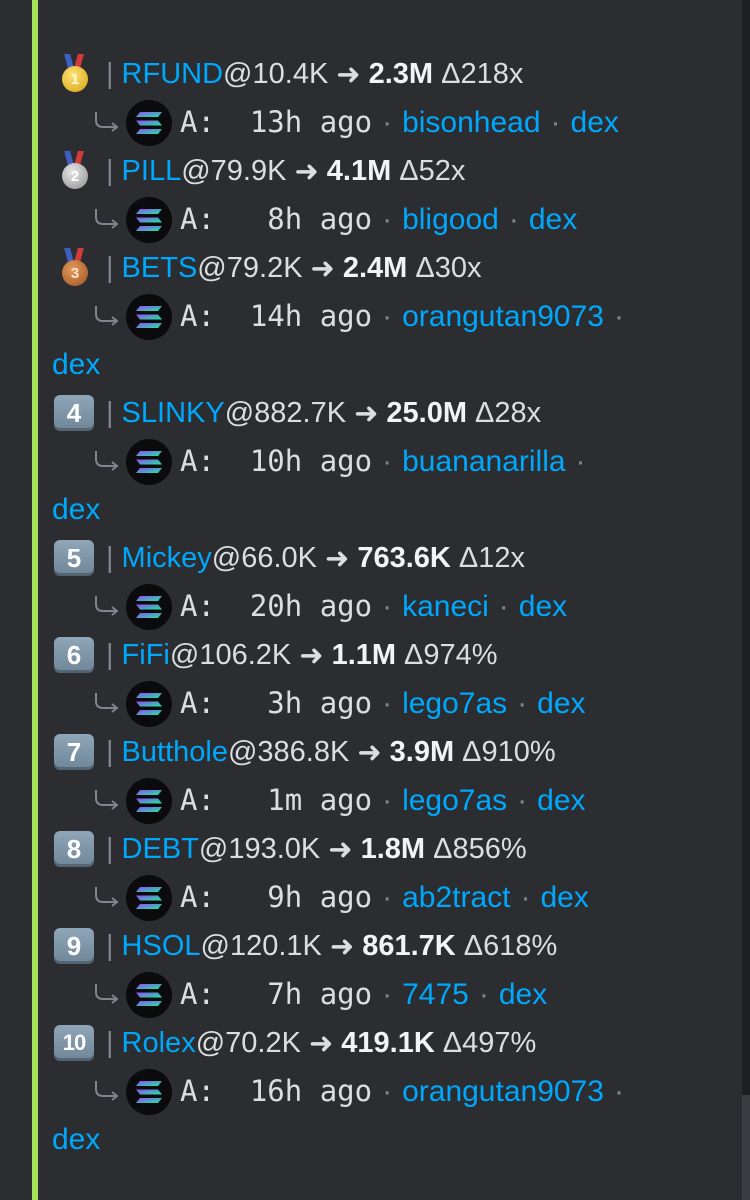 This screenshot has height=1200, width=750. I want to click on caller-link: kaneci, so click(445, 606).